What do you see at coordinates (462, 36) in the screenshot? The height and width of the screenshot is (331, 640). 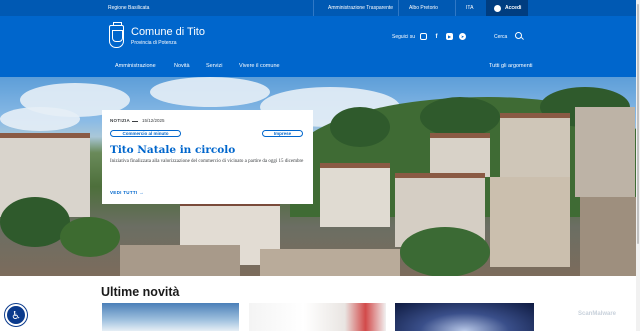 I see `telegram-icon: ➤` at bounding box center [462, 36].